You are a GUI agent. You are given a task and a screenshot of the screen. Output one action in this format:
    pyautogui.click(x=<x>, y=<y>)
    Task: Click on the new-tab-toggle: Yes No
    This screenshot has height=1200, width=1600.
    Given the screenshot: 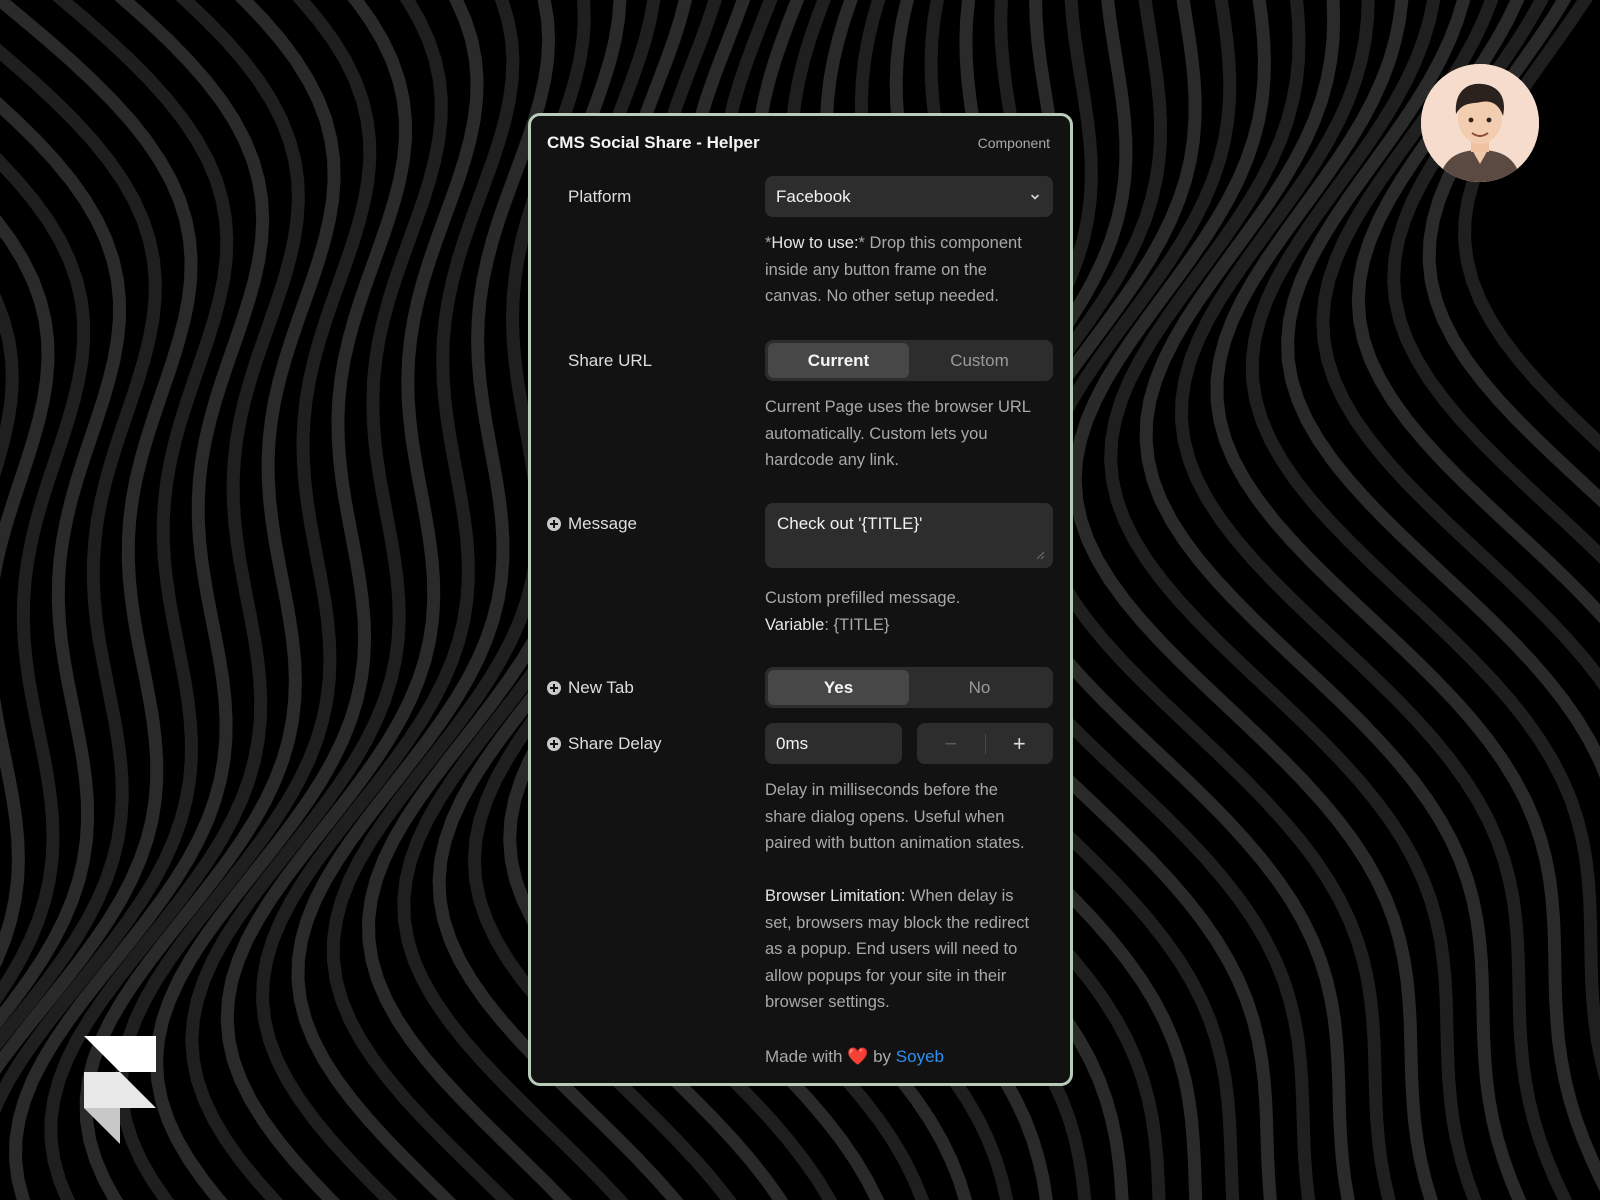 What is the action you would take?
    pyautogui.click(x=909, y=687)
    